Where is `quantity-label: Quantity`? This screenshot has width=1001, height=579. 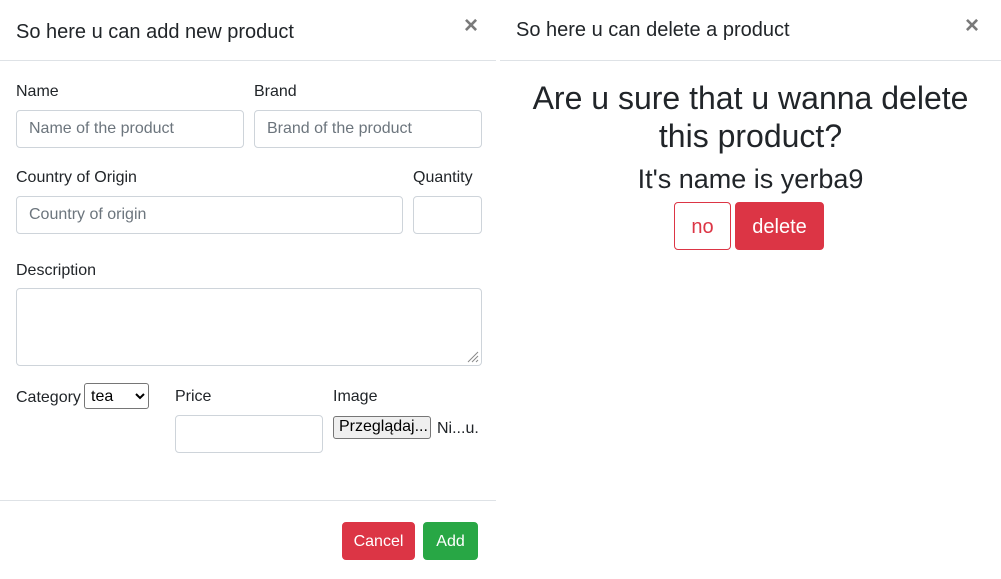 quantity-label: Quantity is located at coordinates (443, 177).